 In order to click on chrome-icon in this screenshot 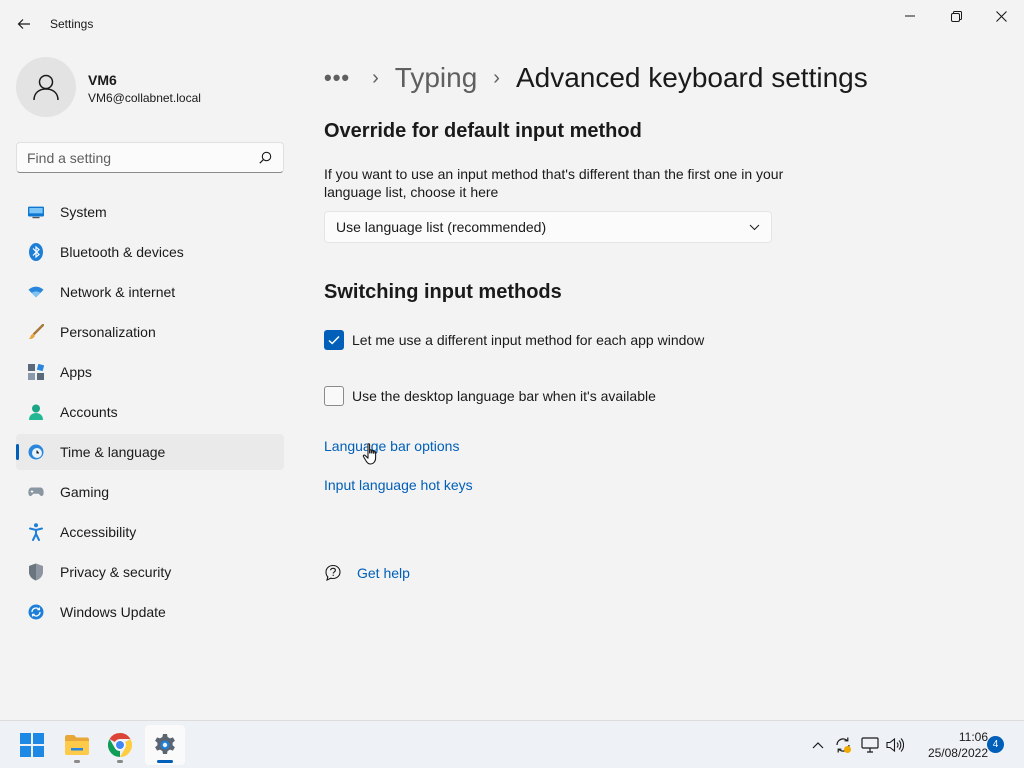, I will do `click(120, 745)`.